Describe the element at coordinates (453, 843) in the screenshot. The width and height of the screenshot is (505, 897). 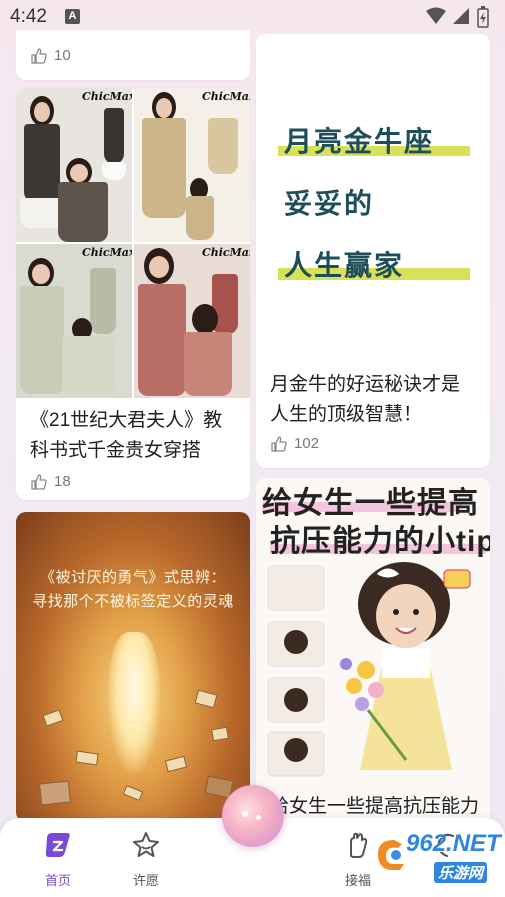
I see `watermark-text: 962.NET` at that location.